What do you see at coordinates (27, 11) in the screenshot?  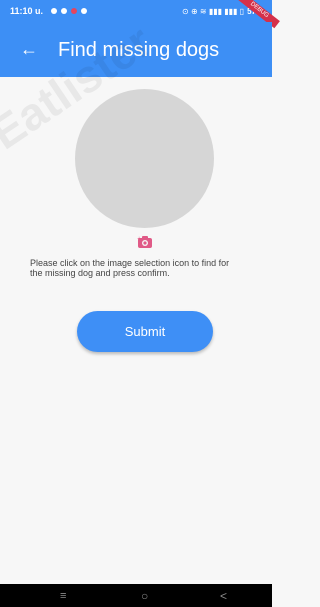 I see `status-time: 11:10 u.` at bounding box center [27, 11].